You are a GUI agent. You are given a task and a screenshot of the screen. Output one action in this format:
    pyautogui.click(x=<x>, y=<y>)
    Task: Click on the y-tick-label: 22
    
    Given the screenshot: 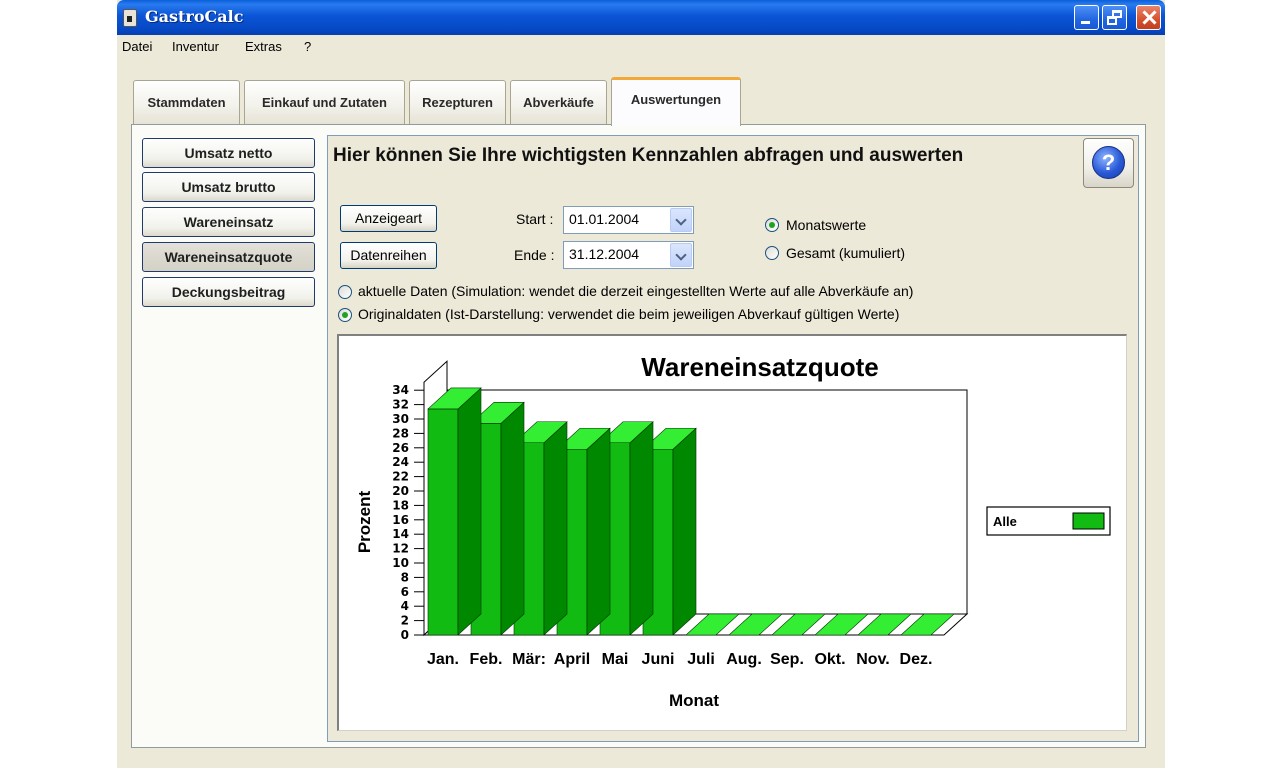 What is the action you would take?
    pyautogui.click(x=400, y=477)
    